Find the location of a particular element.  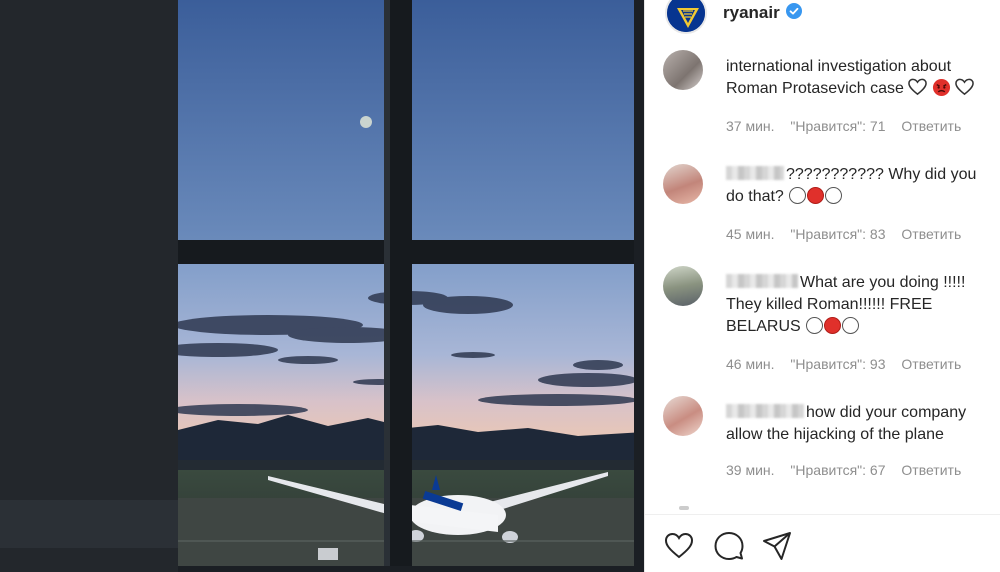

comment-meta: 45 мин. "Нравится": 83 Ответить is located at coordinates (849, 234).